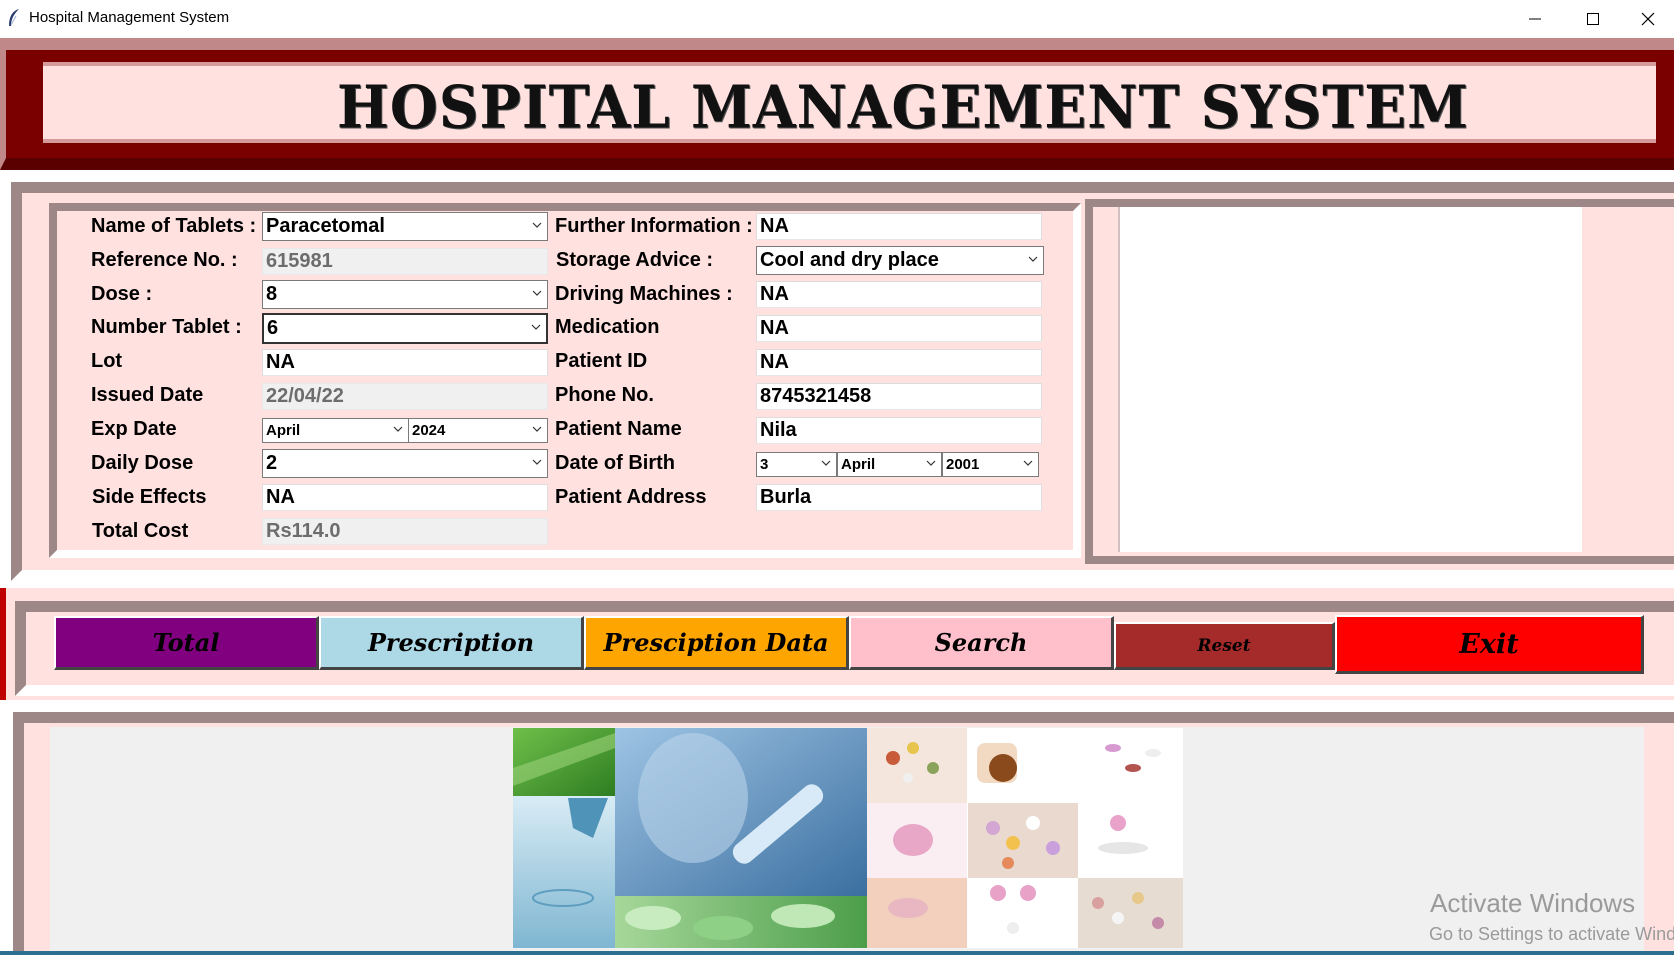  What do you see at coordinates (796, 464) in the screenshot?
I see `dob-day-select: 3` at bounding box center [796, 464].